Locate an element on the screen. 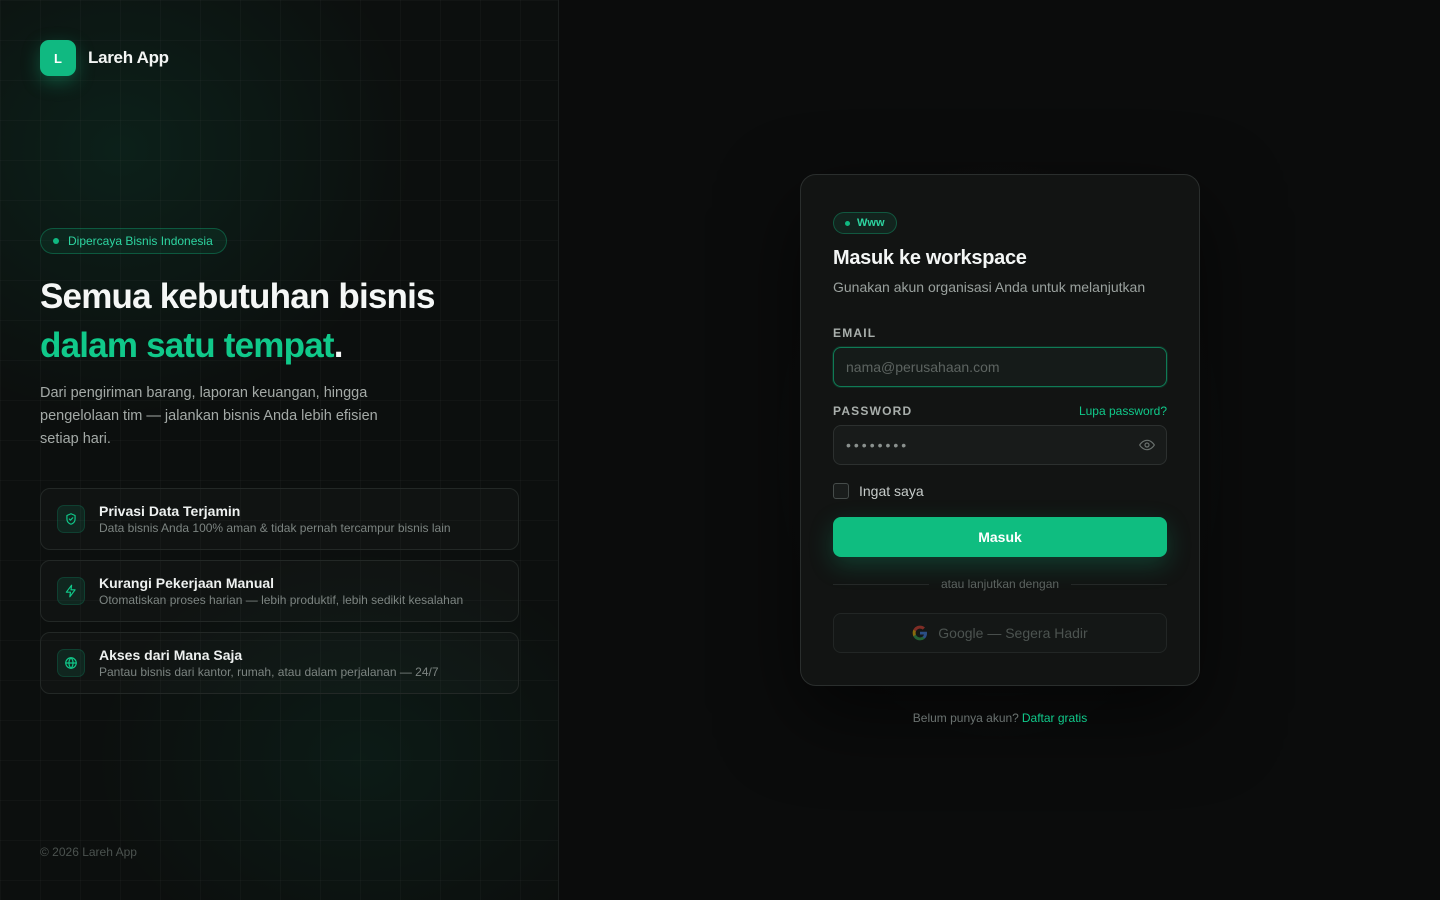 The image size is (1440, 900). brand-logo: L is located at coordinates (58, 58).